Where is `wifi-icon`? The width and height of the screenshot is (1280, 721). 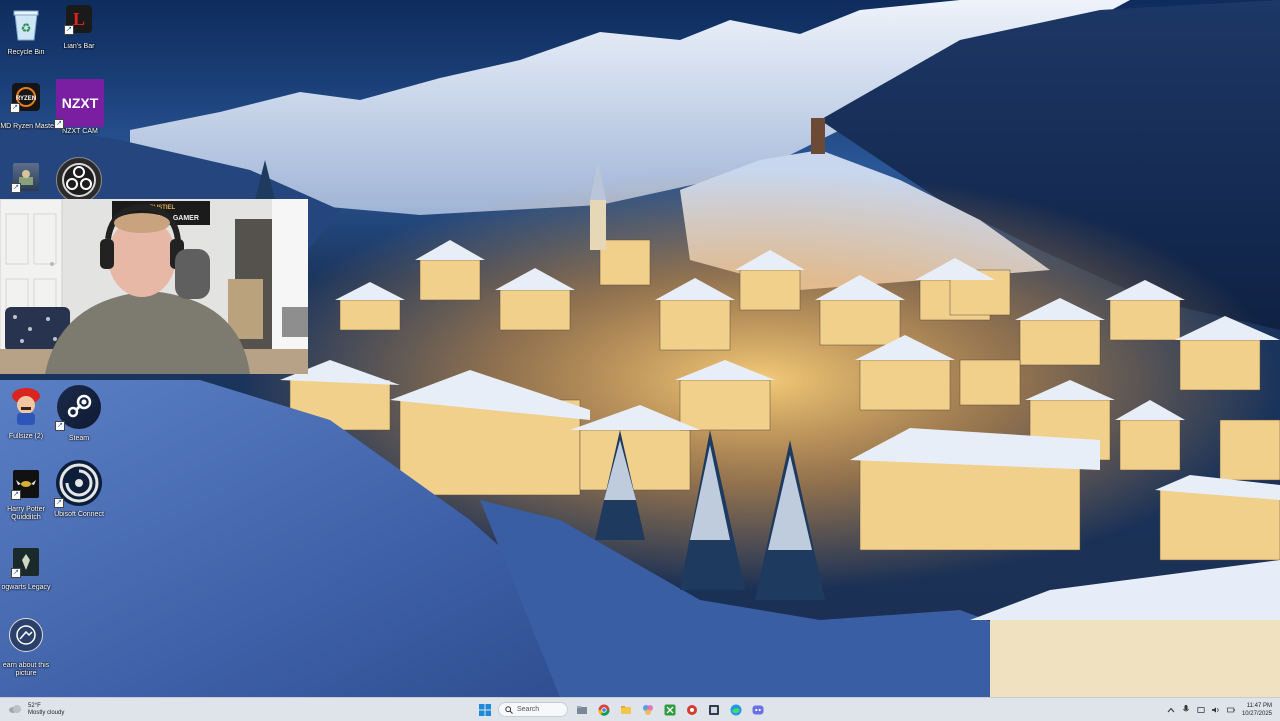 wifi-icon is located at coordinates (1201, 710).